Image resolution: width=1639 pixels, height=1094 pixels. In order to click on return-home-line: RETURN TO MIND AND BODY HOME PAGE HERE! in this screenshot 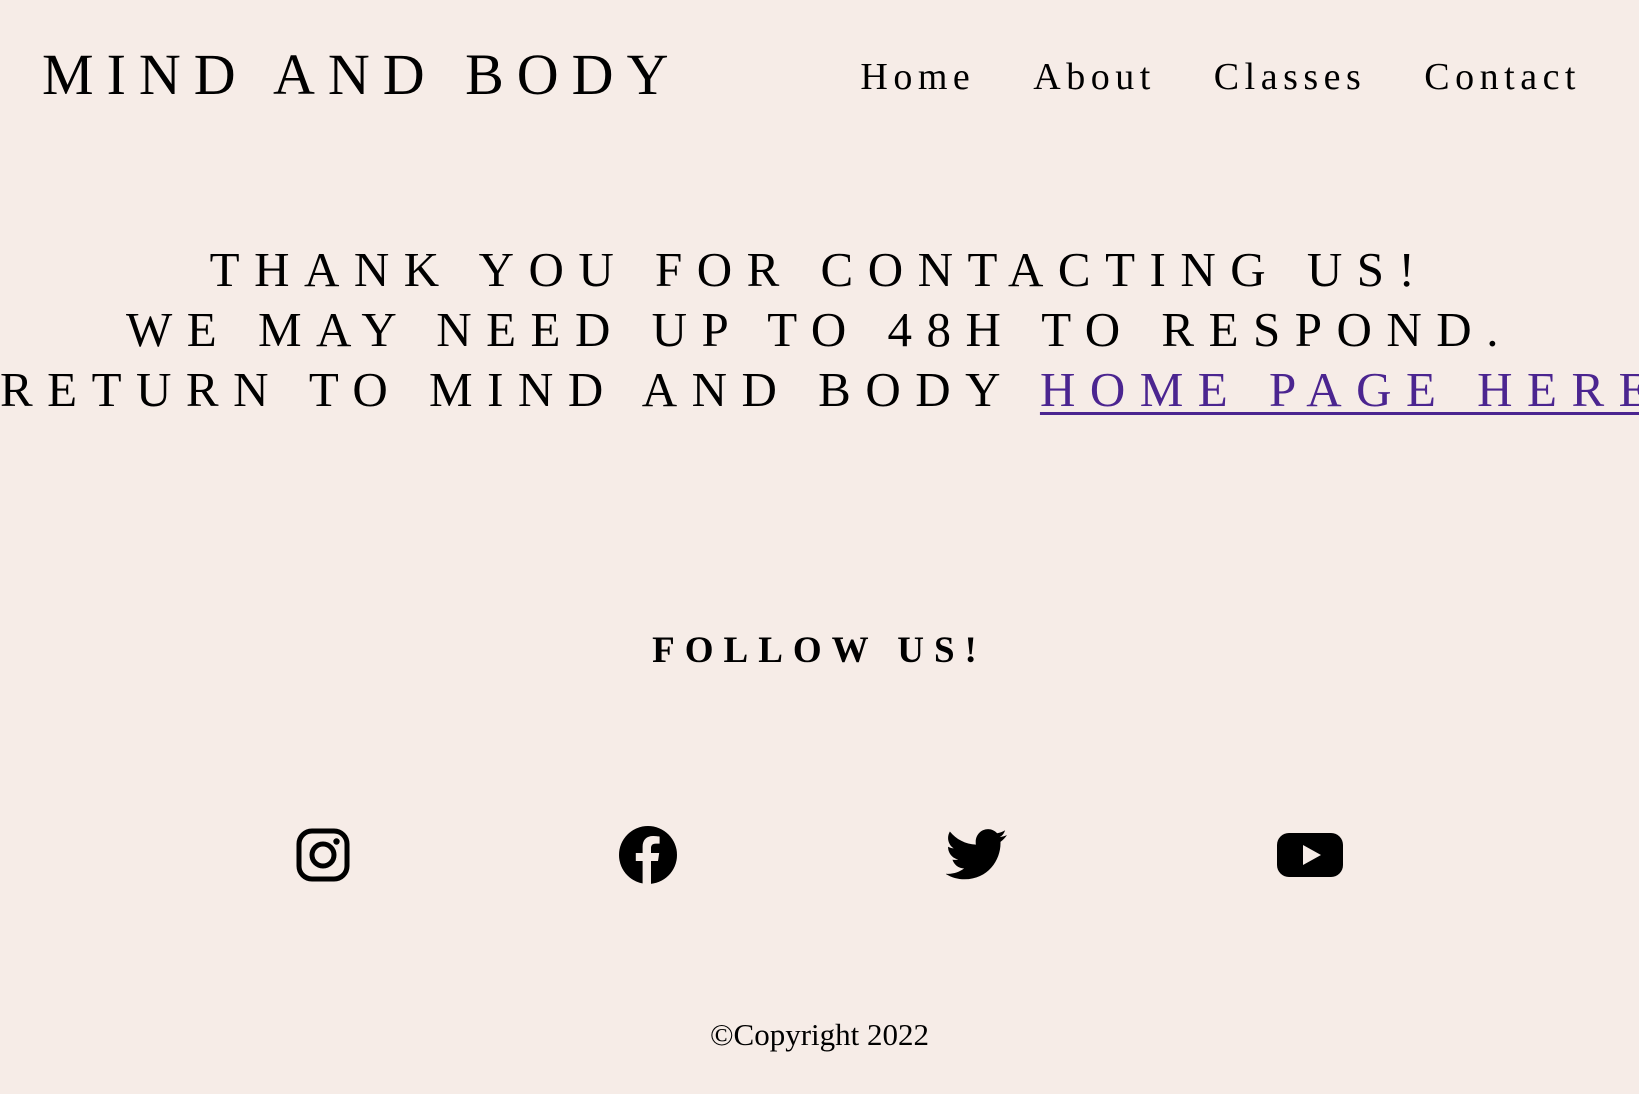, I will do `click(819, 390)`.